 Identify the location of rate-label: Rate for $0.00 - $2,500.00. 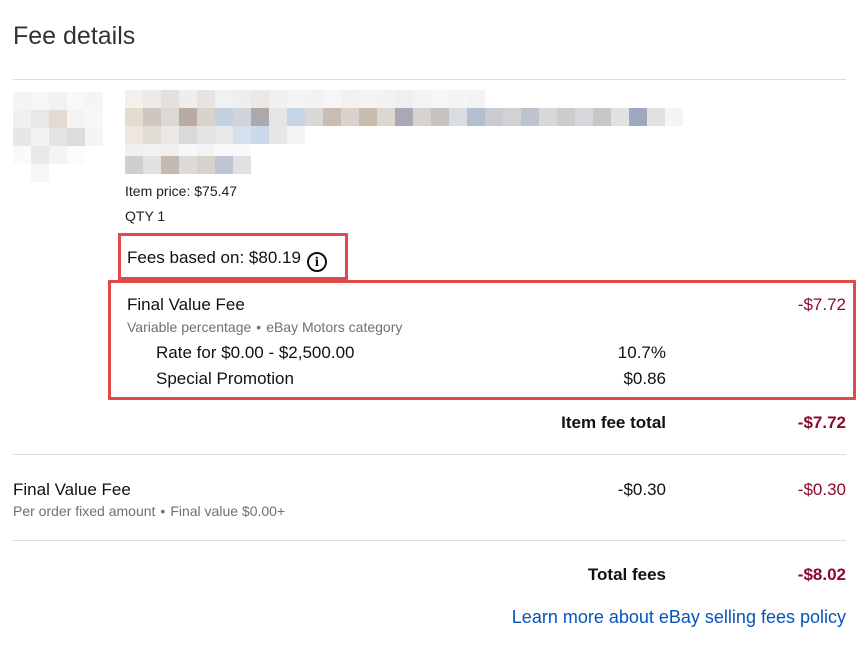
(255, 352).